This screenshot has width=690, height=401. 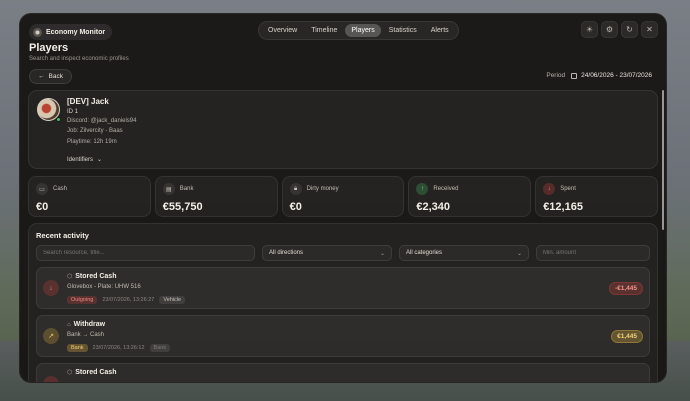 I want to click on arrow-up-icon: ↗, so click(x=51, y=336).